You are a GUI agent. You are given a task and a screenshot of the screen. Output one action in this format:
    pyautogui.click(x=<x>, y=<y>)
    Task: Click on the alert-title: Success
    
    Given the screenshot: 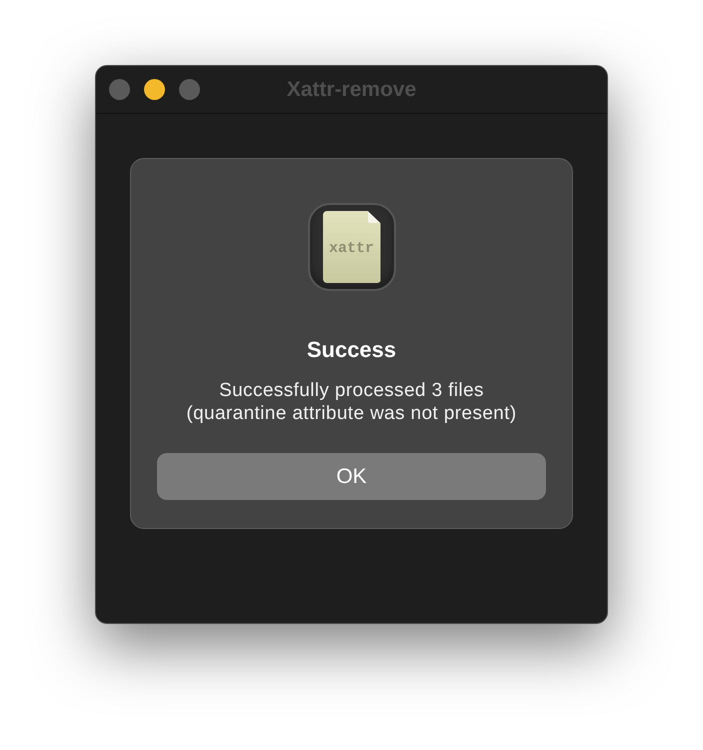 What is the action you would take?
    pyautogui.click(x=351, y=350)
    